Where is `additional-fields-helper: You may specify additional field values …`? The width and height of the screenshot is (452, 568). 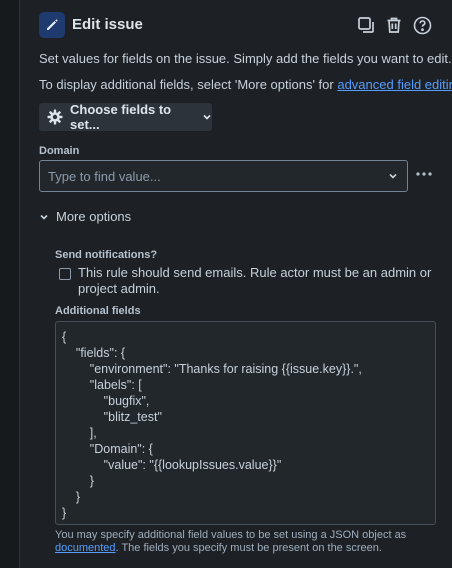 additional-fields-helper: You may specify additional field values … is located at coordinates (245, 542).